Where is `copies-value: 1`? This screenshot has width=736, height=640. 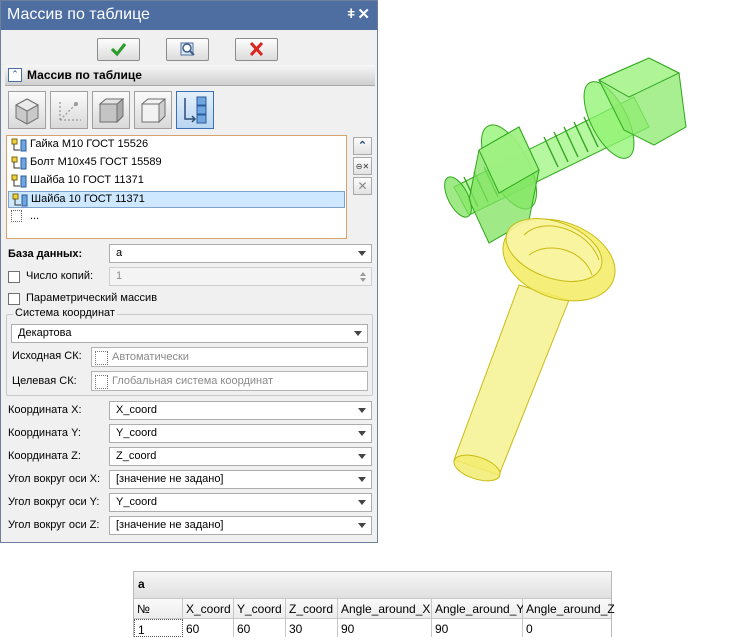 copies-value: 1 is located at coordinates (119, 276).